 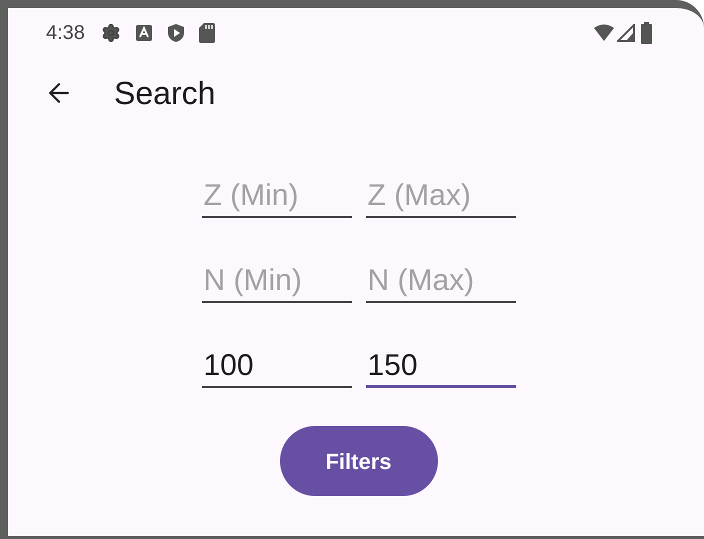 What do you see at coordinates (626, 33) in the screenshot?
I see `signal-icon` at bounding box center [626, 33].